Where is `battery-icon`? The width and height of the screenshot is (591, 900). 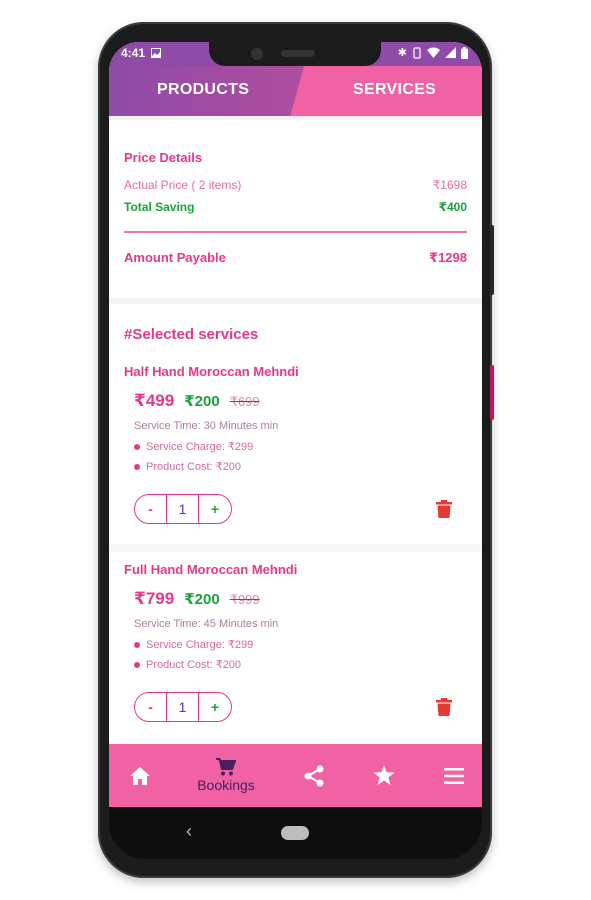
battery-icon is located at coordinates (464, 52).